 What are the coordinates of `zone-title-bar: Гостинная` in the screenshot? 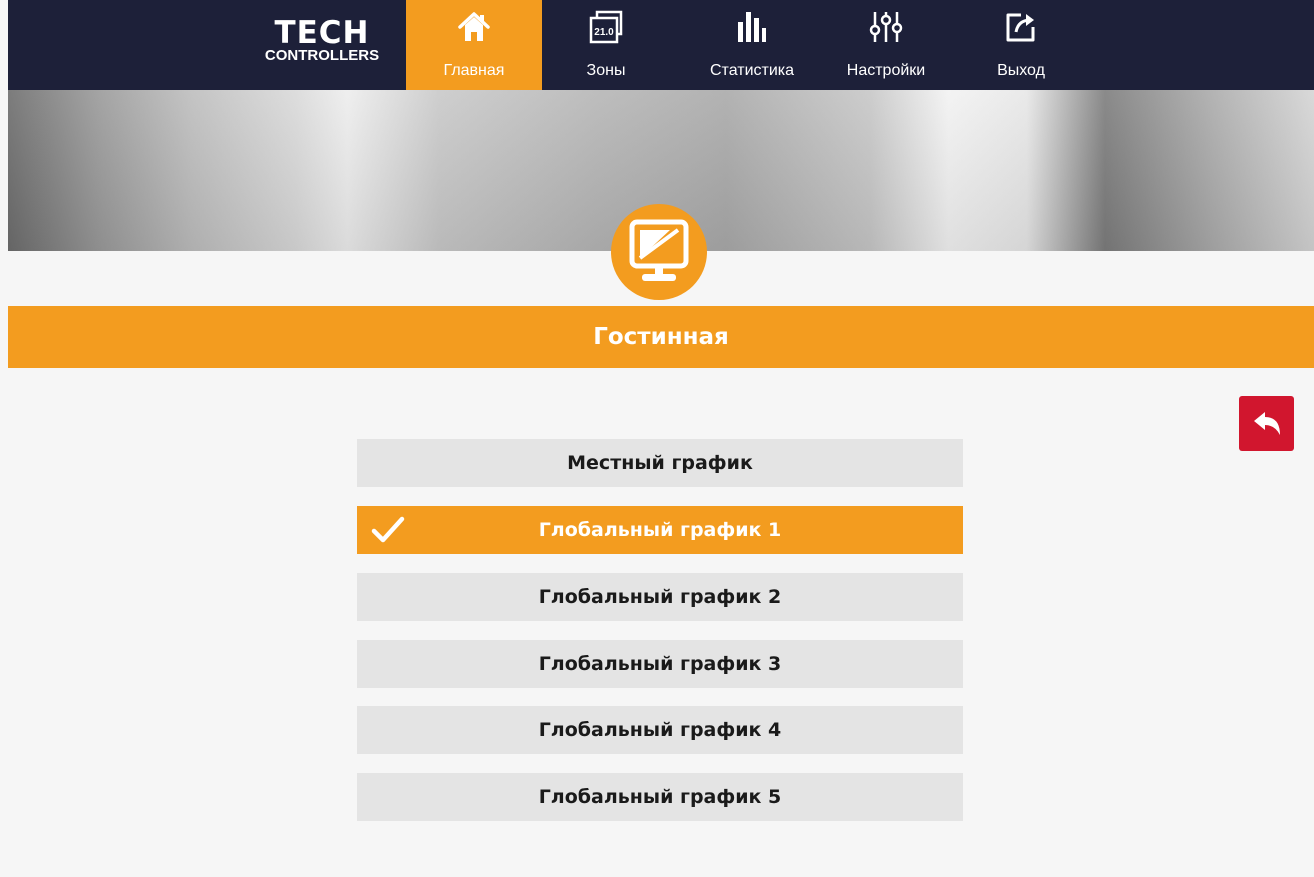 It's located at (661, 337).